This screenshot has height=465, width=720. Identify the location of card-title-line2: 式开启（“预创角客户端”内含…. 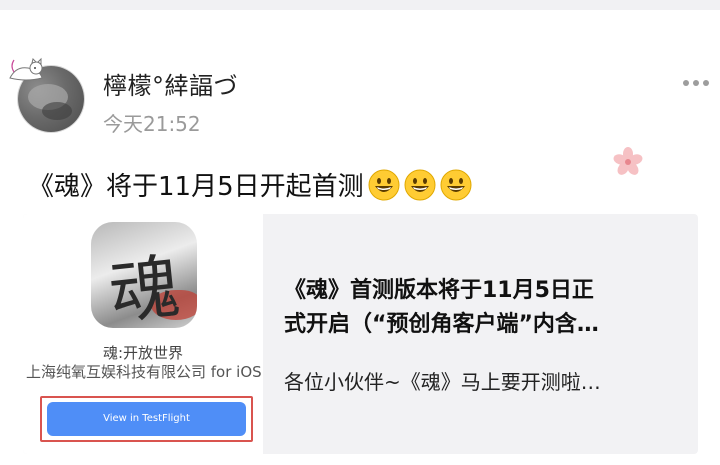
(441, 324).